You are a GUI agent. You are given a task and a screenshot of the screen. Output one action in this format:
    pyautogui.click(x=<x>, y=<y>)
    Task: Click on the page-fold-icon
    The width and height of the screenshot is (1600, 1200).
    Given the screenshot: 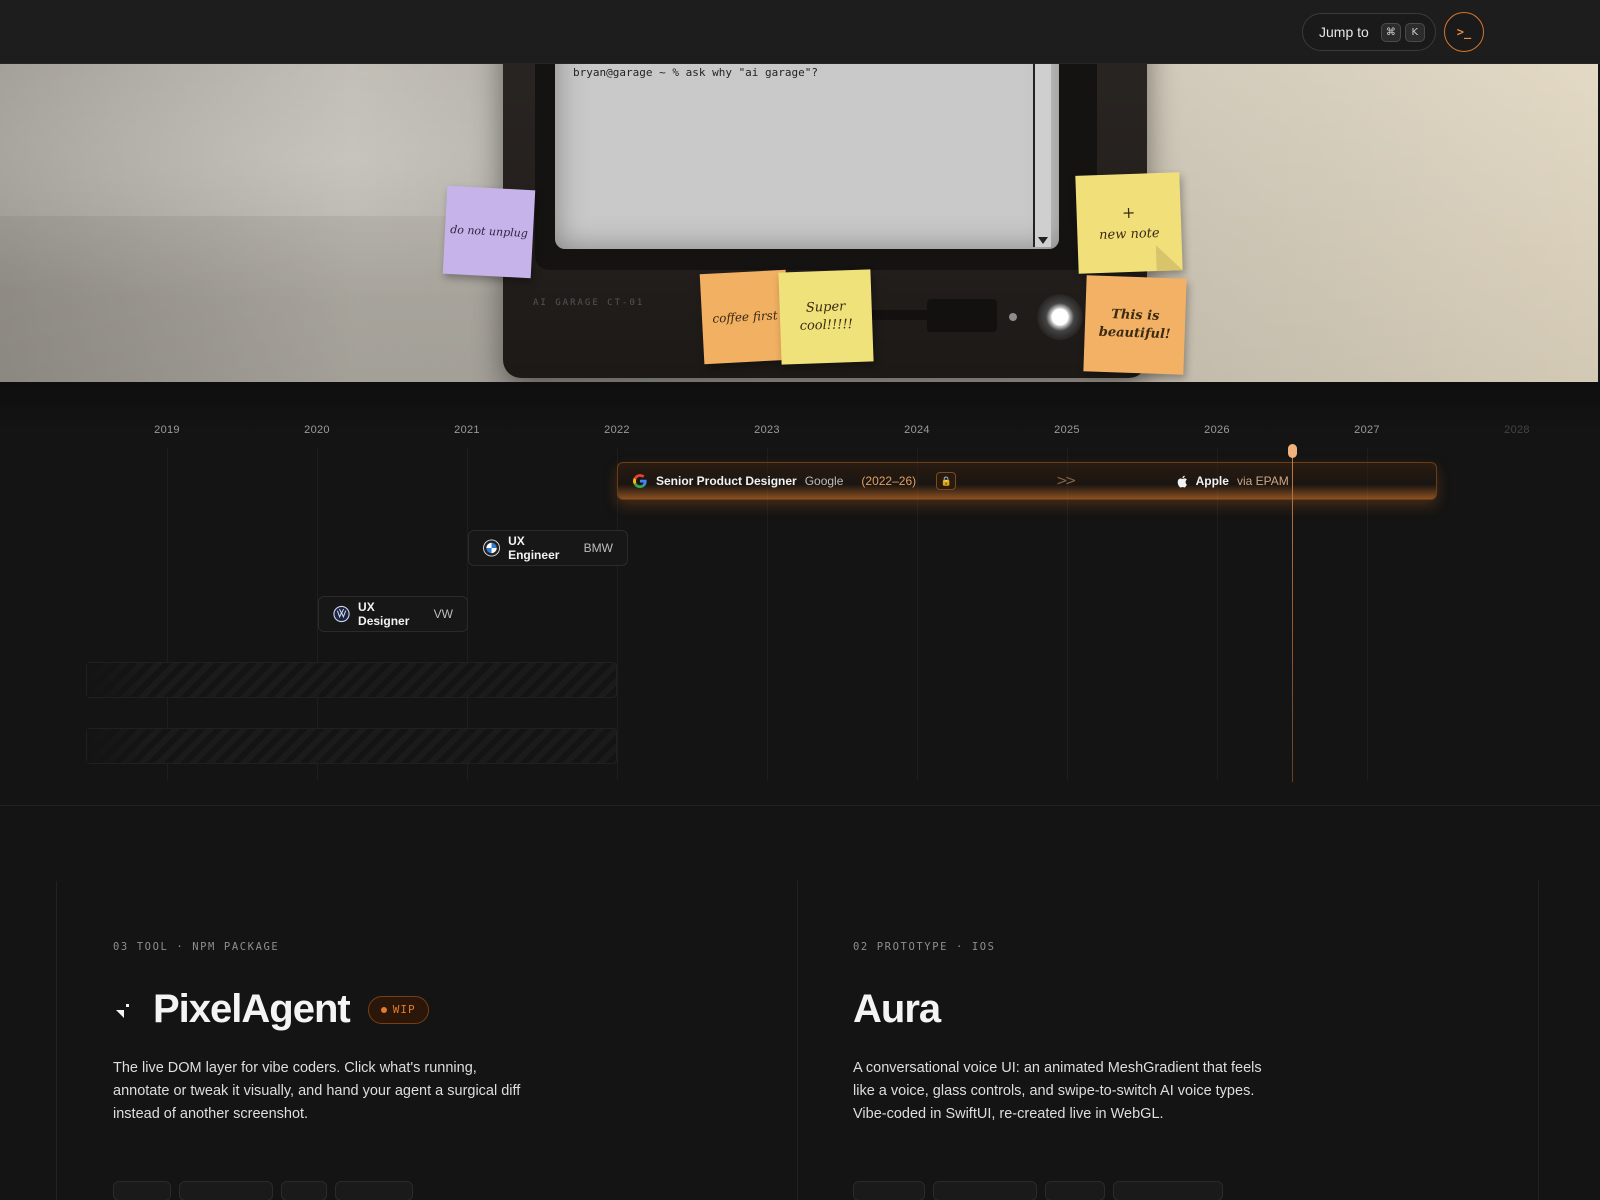 What is the action you would take?
    pyautogui.click(x=1169, y=258)
    